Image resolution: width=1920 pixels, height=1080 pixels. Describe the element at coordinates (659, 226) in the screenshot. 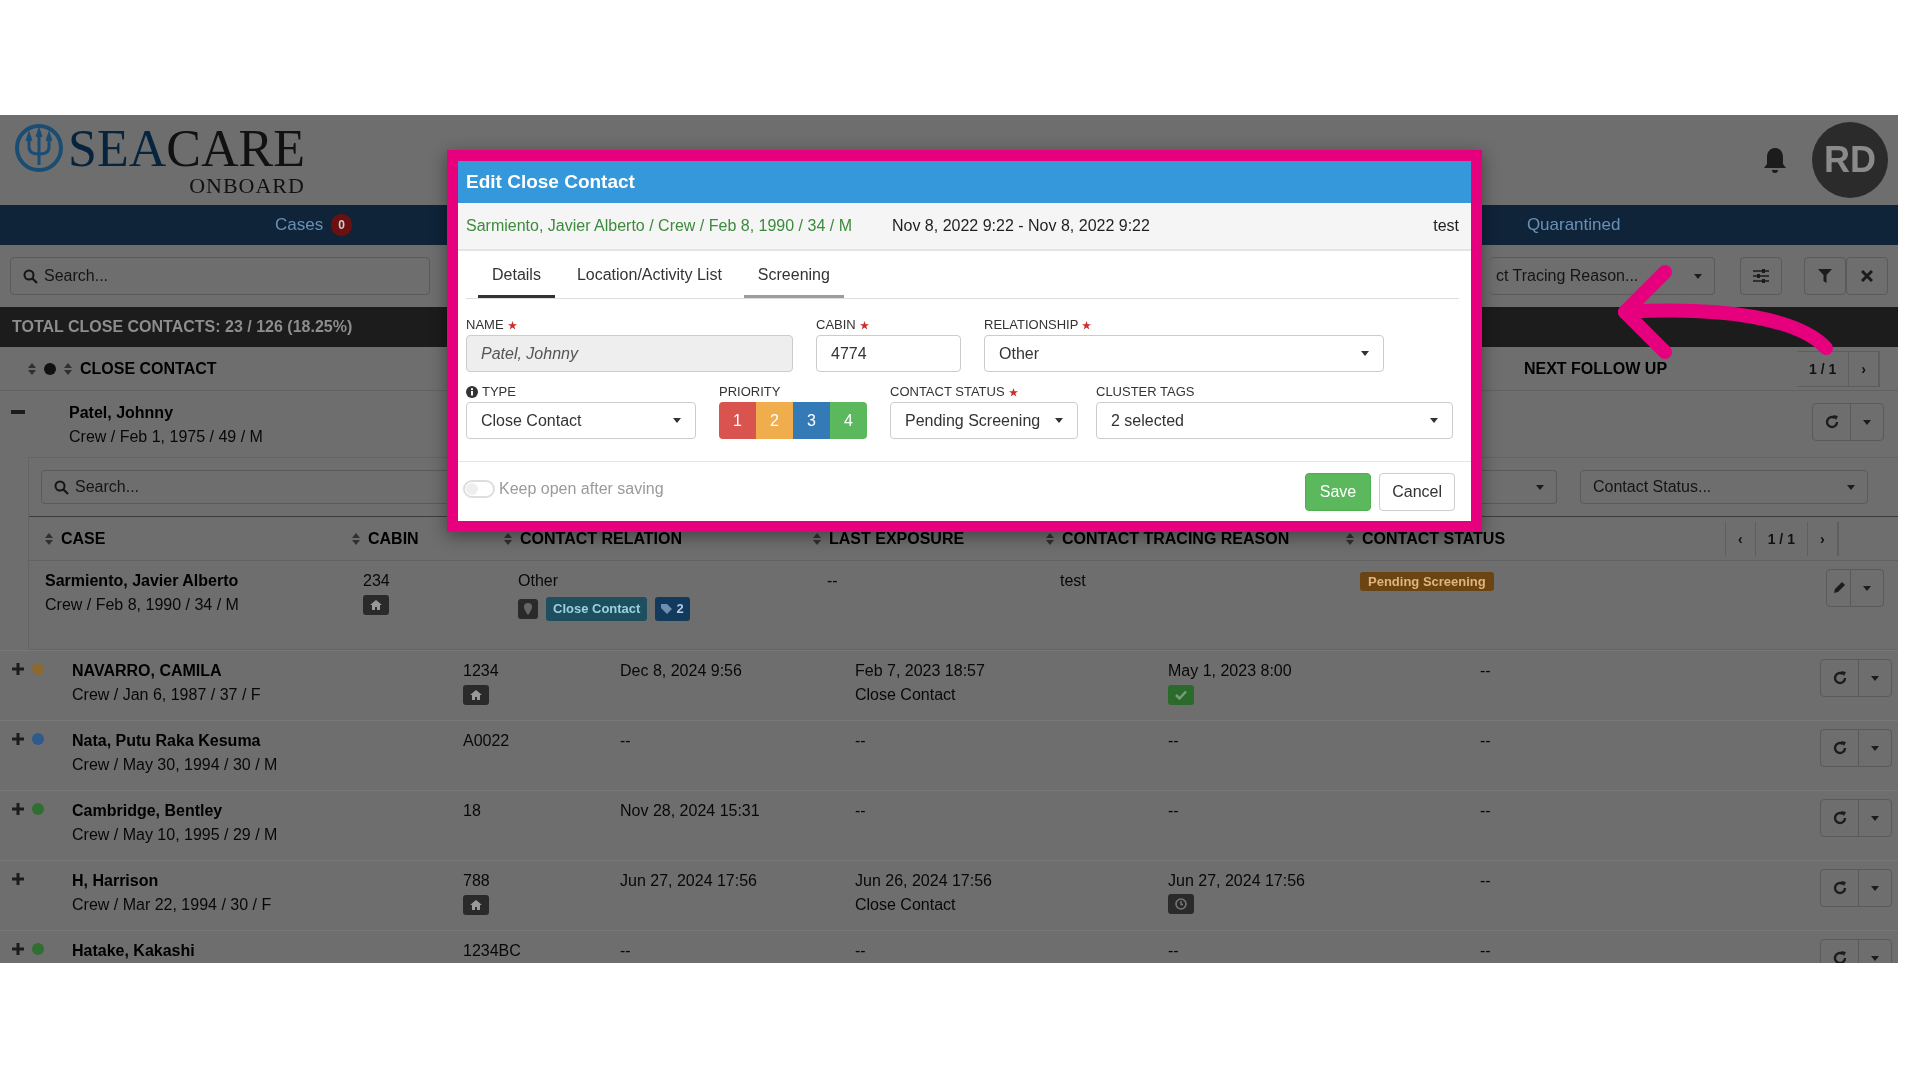

I see `person-summary: Sarmiento, Javier Alberto / Crew / Feb 8, 1990 / 34 / M` at that location.